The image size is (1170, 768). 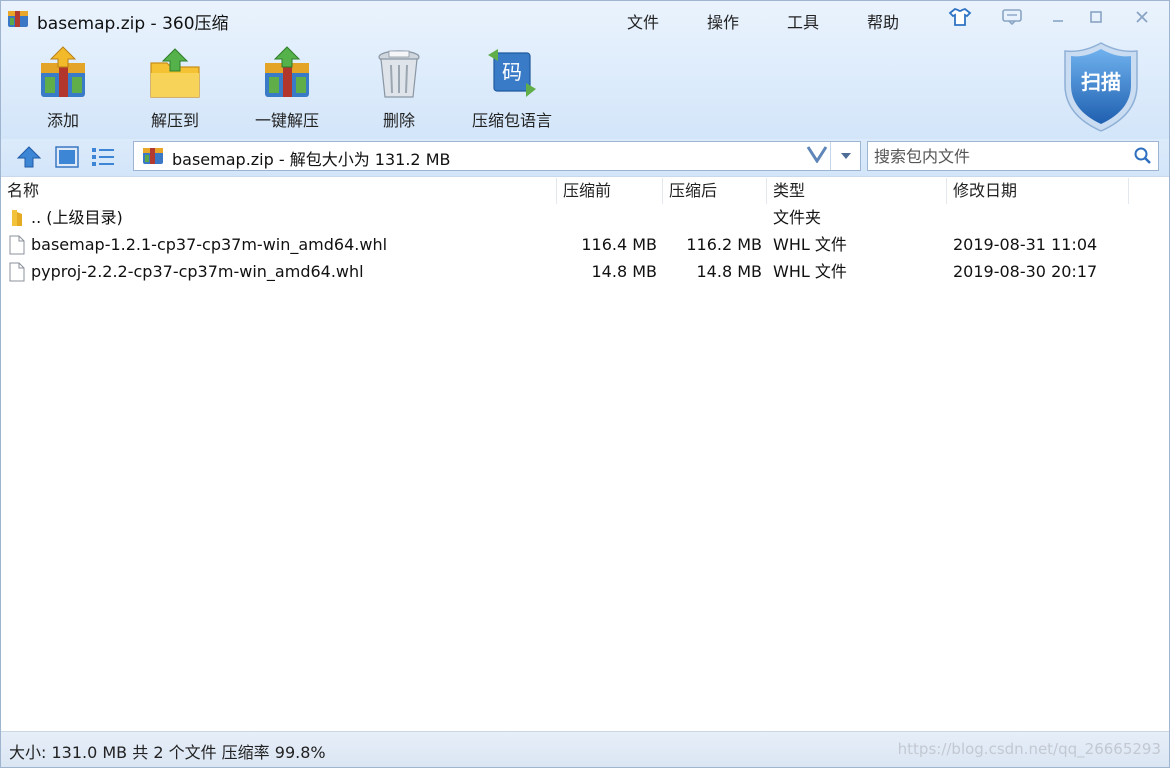 I want to click on archive-language-button: 码 压缩包语言, so click(x=512, y=88).